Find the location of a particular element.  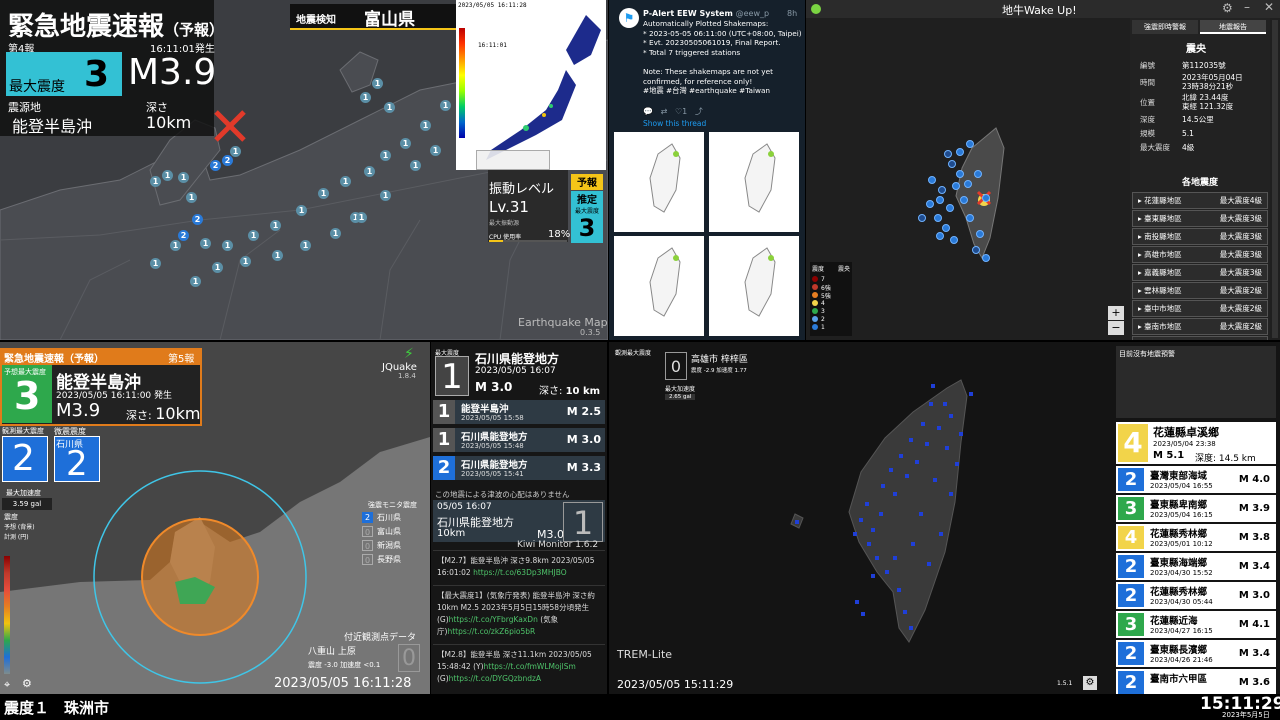

gear-icon: ⚙ is located at coordinates (27, 683).